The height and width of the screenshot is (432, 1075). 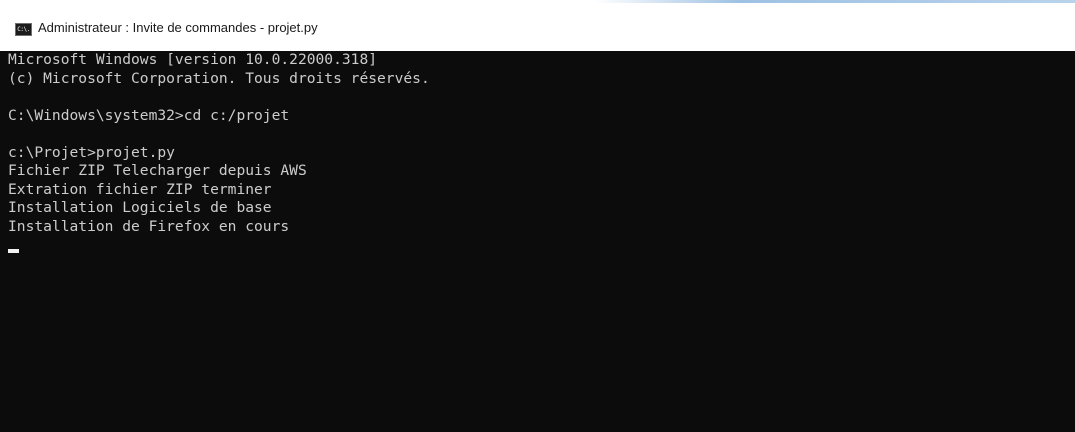 What do you see at coordinates (23, 29) in the screenshot?
I see `cmd-icon: C:\.` at bounding box center [23, 29].